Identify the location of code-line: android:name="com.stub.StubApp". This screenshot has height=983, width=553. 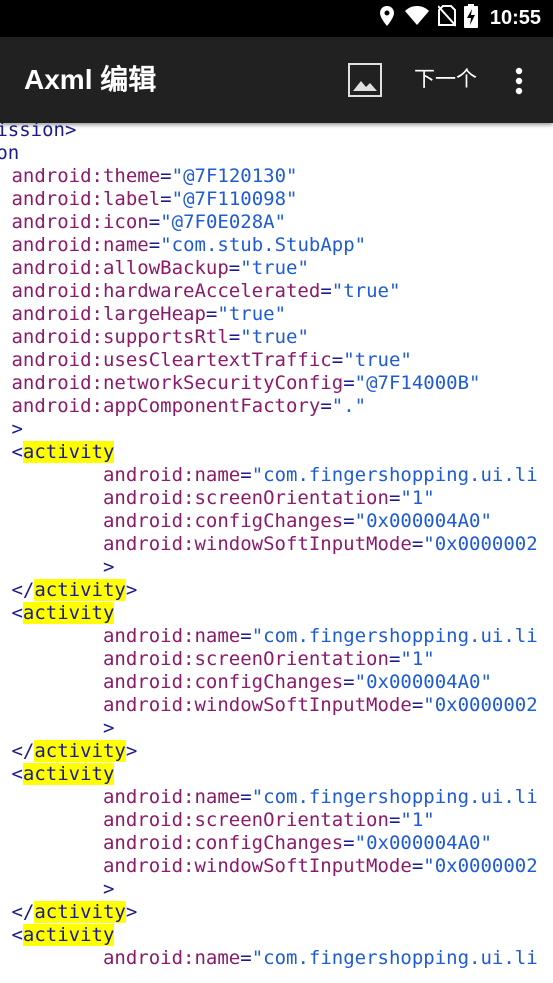
(269, 245).